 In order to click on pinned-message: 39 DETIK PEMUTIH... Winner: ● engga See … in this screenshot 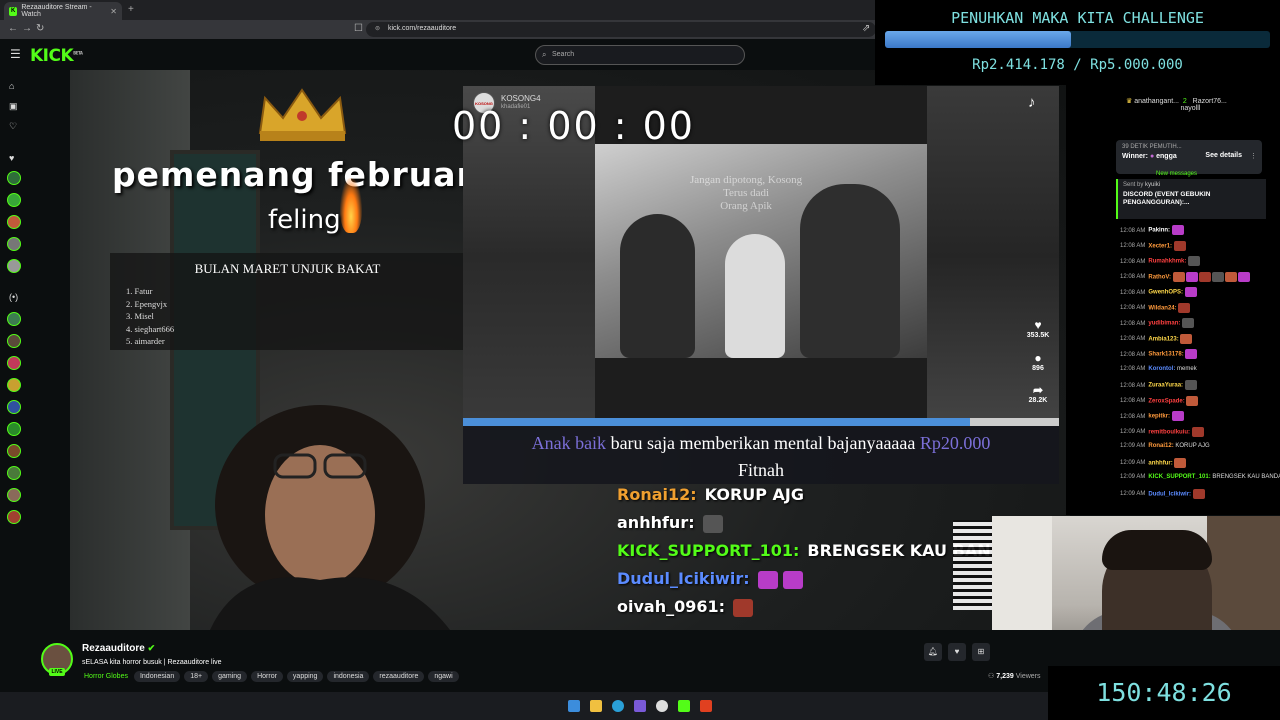, I will do `click(1189, 157)`.